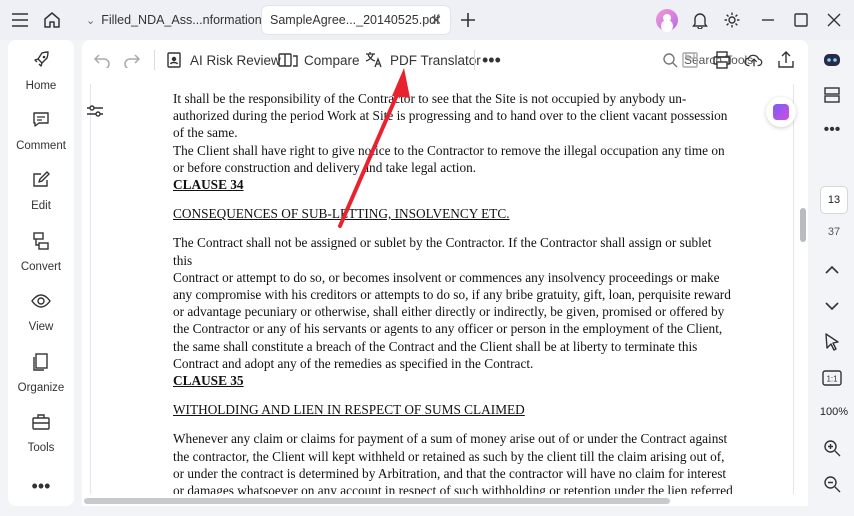 This screenshot has height=516, width=854. Describe the element at coordinates (732, 20) in the screenshot. I see `gear-icon` at that location.